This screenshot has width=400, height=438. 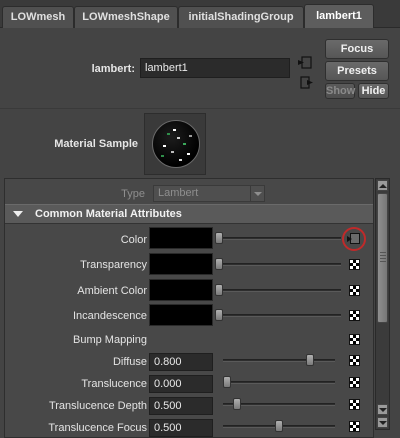 I want to click on color-slider-thumb, so click(x=219, y=238).